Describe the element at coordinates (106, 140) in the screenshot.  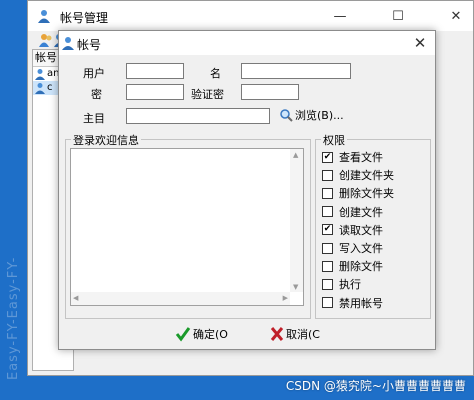
I see `welcome-message-label: 登录欢迎信息` at that location.